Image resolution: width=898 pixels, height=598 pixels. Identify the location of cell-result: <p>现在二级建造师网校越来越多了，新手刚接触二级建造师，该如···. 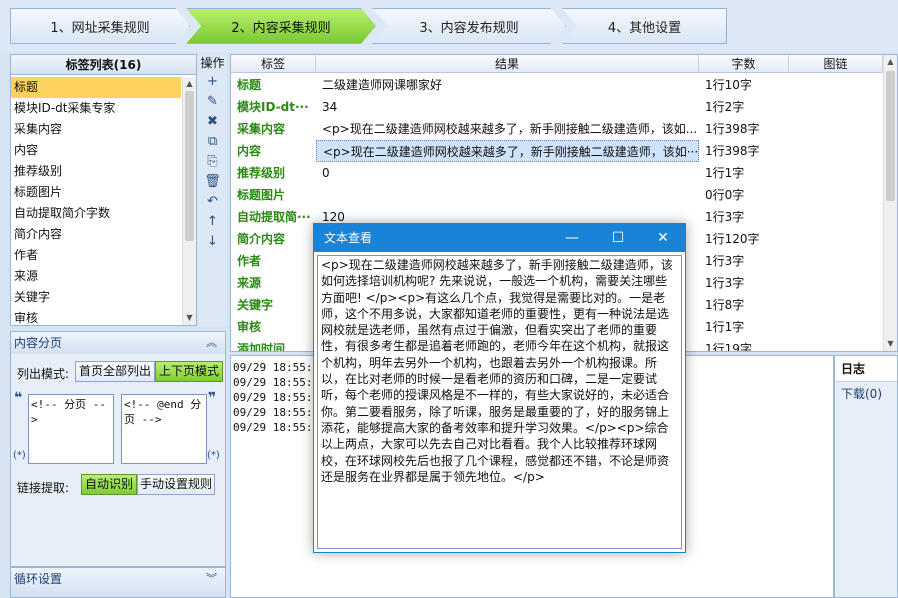
(507, 151).